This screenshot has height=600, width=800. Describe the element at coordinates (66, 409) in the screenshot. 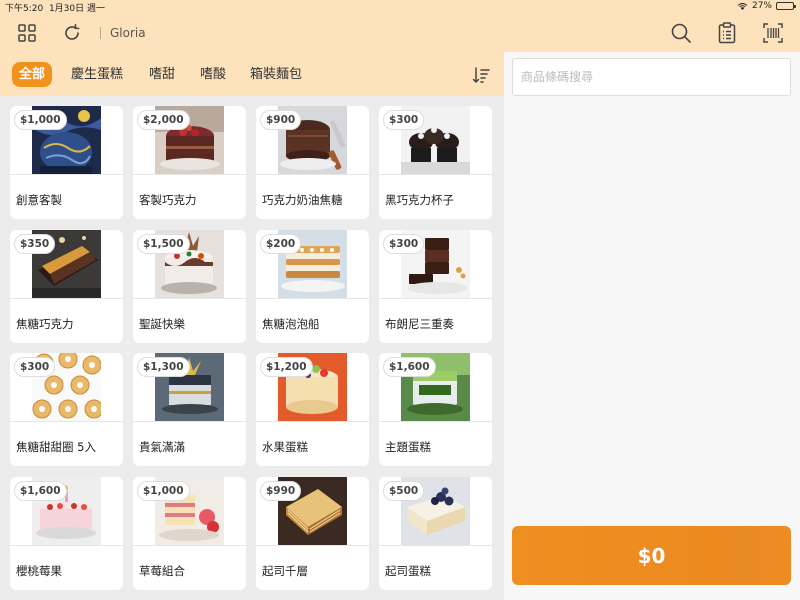

I see `product-card: $300 焦糖甜甜圈 5入` at that location.